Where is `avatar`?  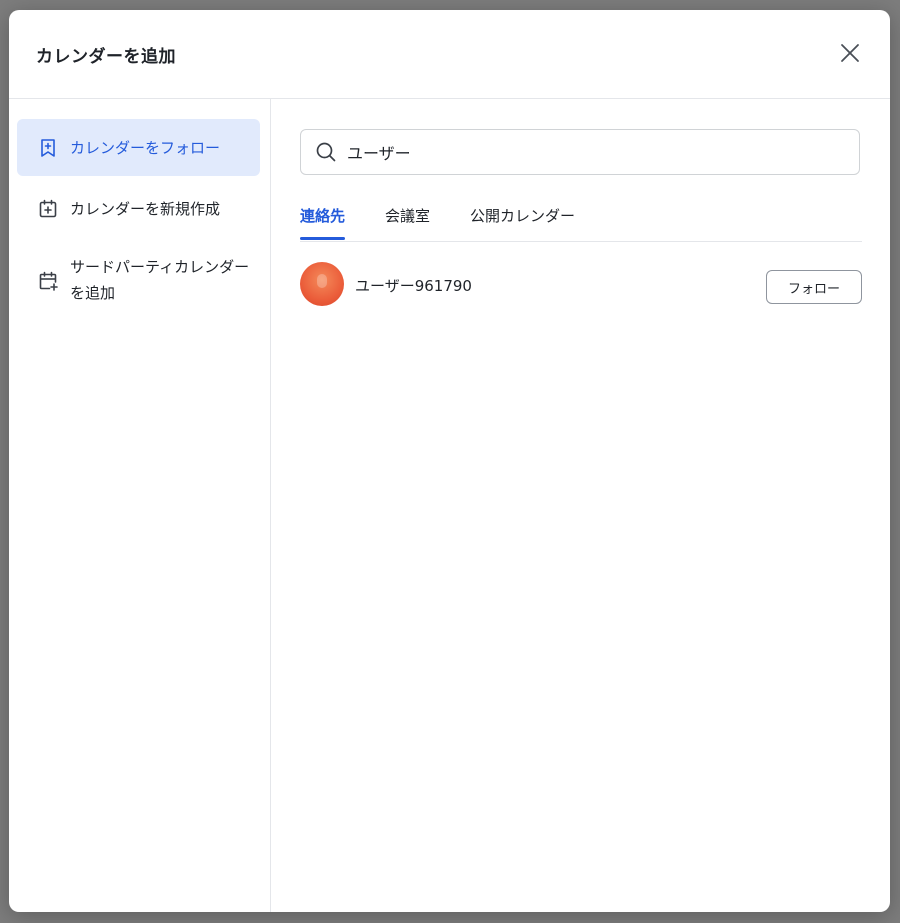 avatar is located at coordinates (322, 284).